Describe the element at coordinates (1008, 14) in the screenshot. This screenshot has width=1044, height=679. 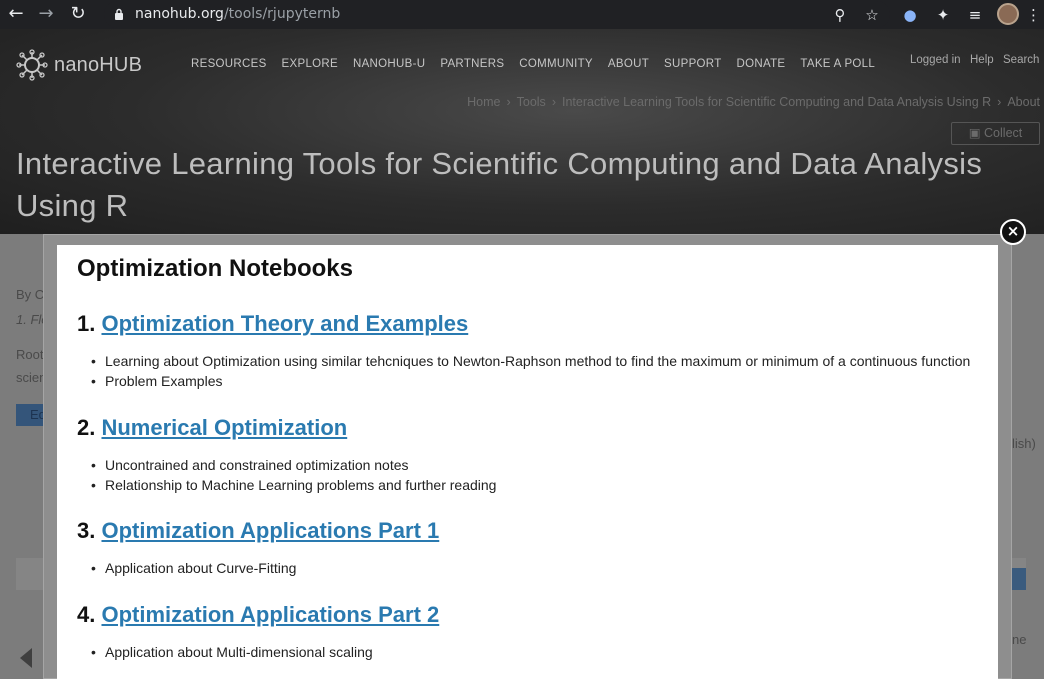
I see `profile-avatar` at that location.